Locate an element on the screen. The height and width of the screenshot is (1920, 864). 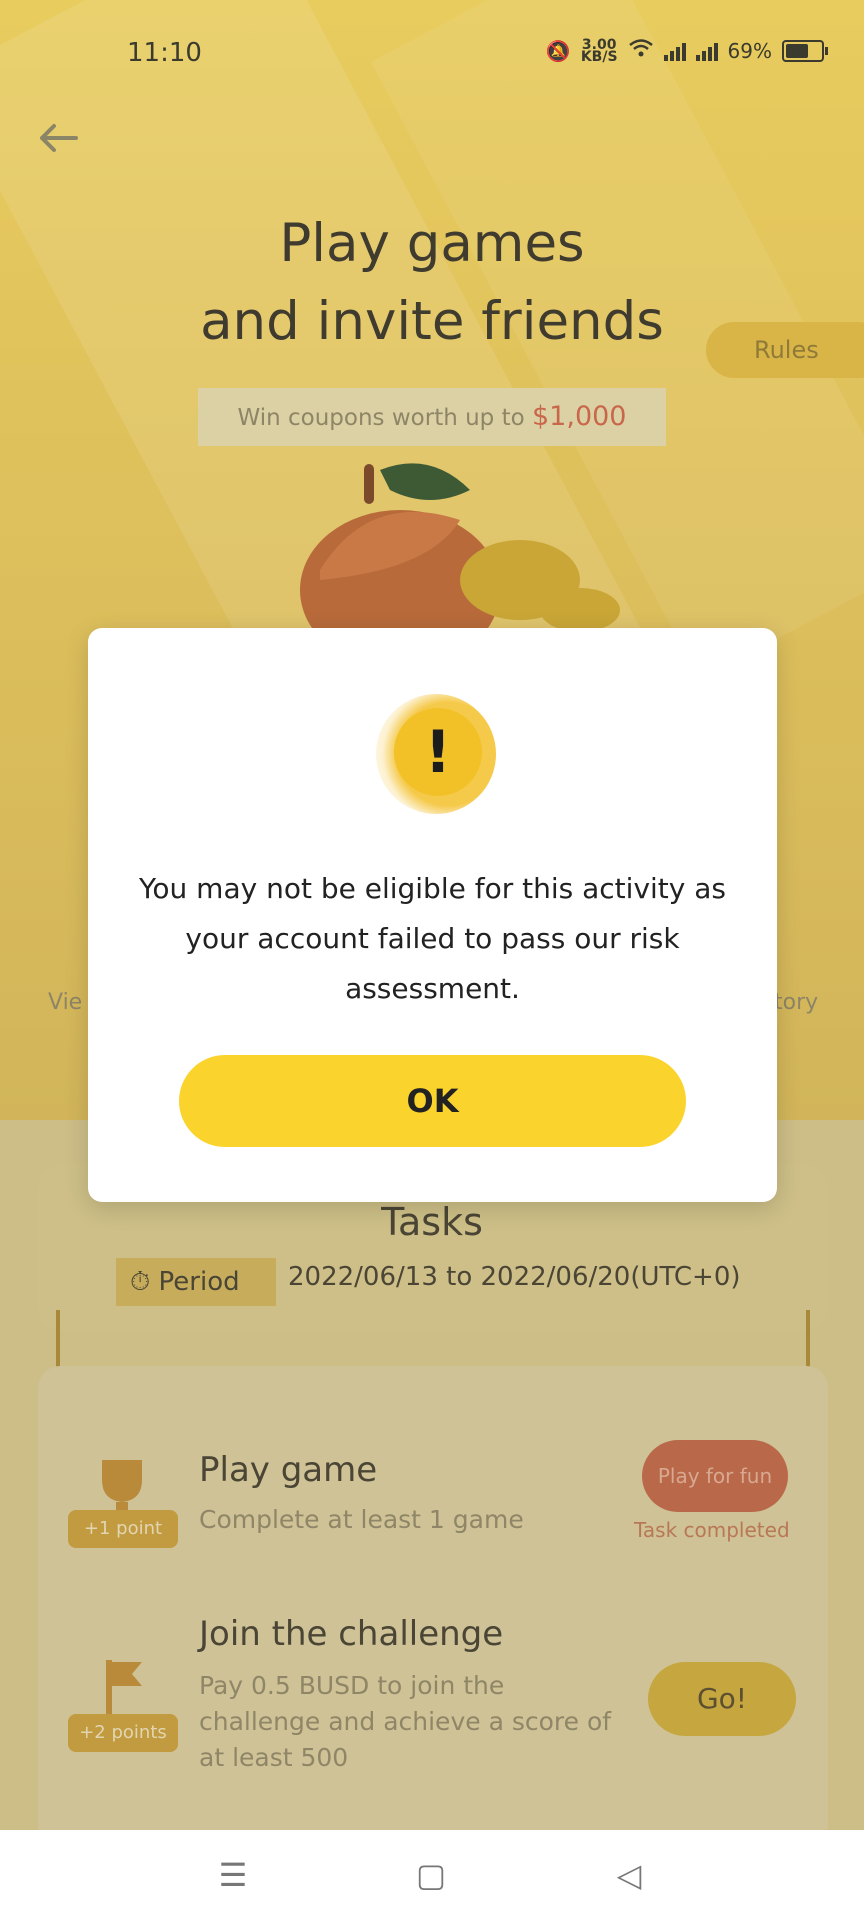
warning-icon: ! is located at coordinates (436, 754).